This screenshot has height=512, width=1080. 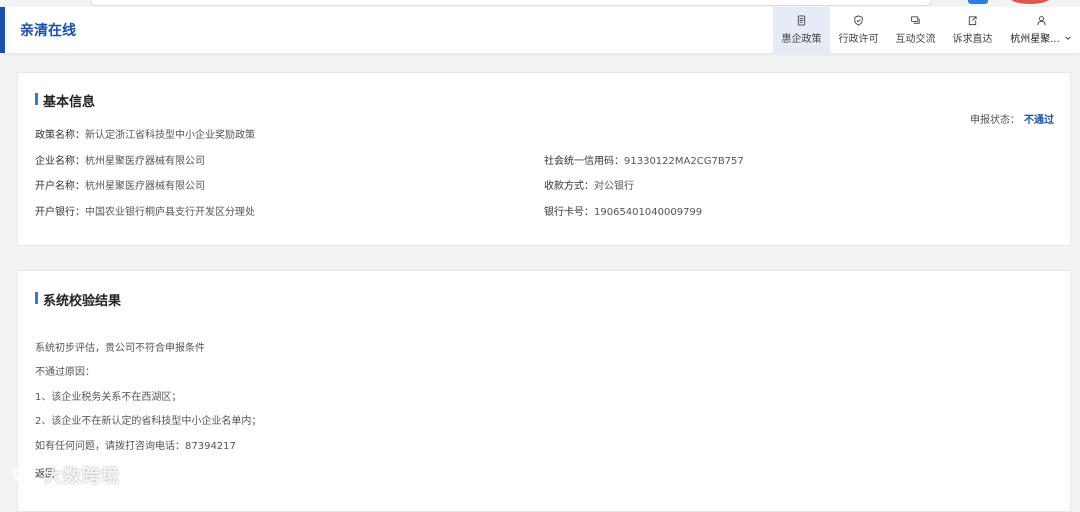 I want to click on watermark-text: 大数跨境, so click(x=82, y=476).